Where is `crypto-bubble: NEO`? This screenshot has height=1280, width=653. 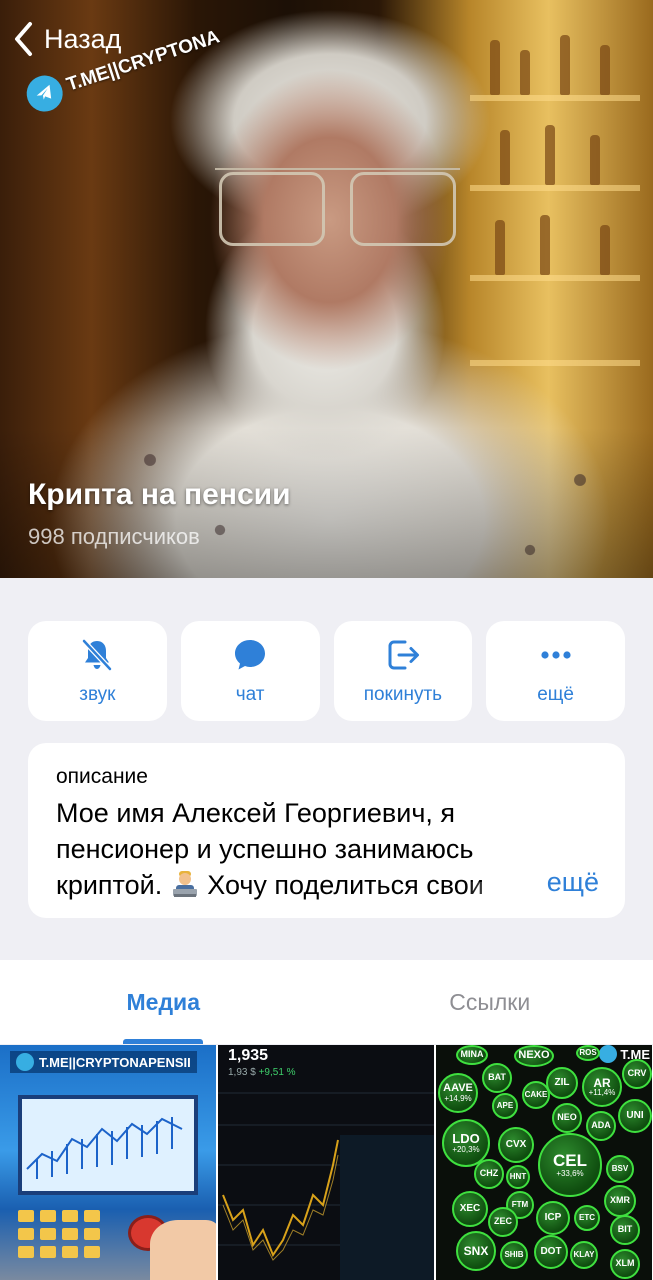 crypto-bubble: NEO is located at coordinates (567, 1118).